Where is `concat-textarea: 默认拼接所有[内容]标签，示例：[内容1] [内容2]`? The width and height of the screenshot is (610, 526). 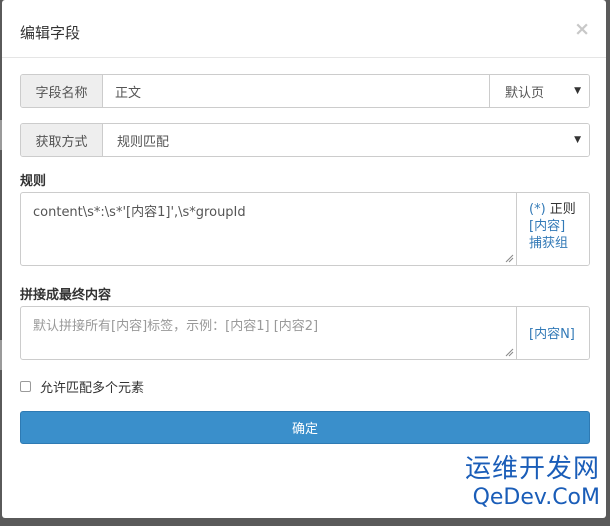
concat-textarea: 默认拼接所有[内容]标签，示例：[内容1] [内容2] is located at coordinates (269, 333).